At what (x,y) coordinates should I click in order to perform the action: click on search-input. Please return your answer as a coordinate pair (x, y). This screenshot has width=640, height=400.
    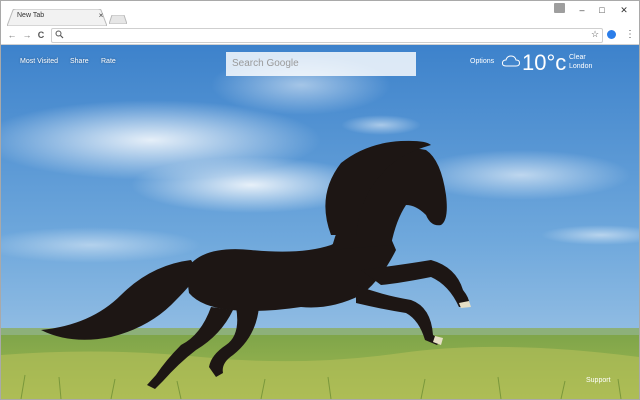
    Looking at the image, I should click on (319, 63).